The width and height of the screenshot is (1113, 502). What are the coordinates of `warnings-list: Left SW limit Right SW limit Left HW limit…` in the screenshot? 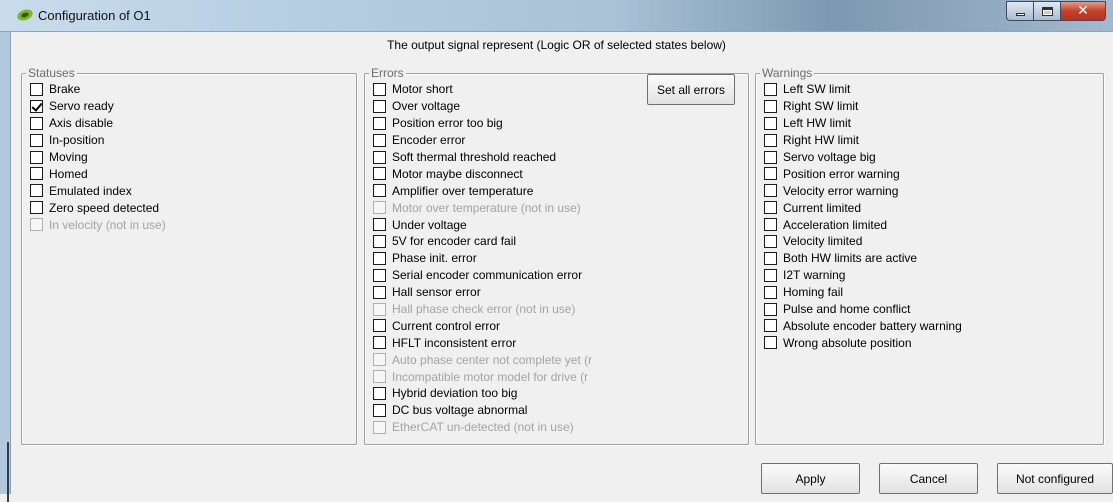 It's located at (863, 216).